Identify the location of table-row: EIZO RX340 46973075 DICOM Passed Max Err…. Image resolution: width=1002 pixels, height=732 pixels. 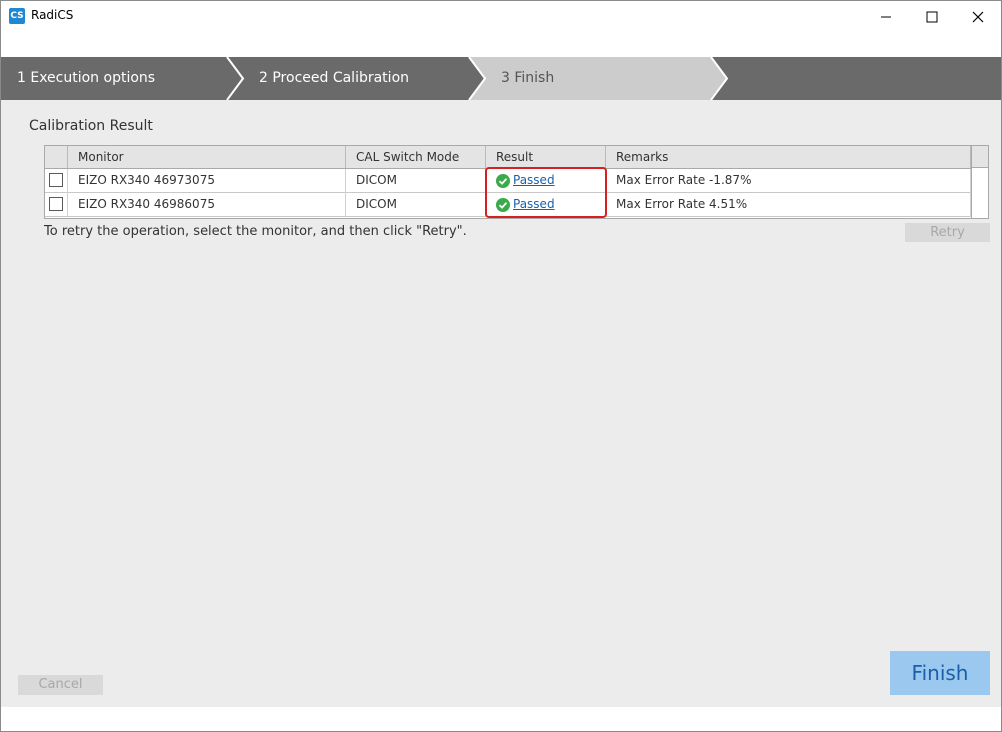
(508, 181).